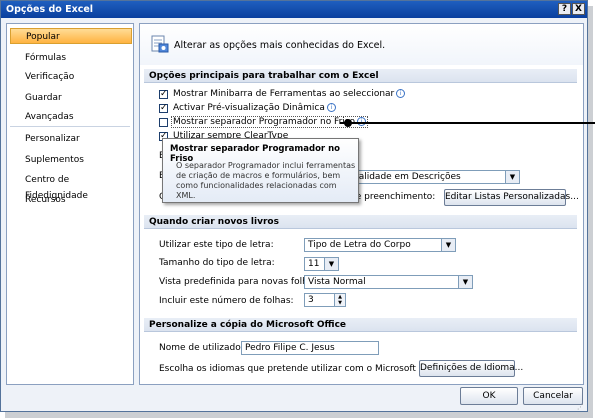 Image resolution: width=595 pixels, height=418 pixels. Describe the element at coordinates (70, 126) in the screenshot. I see `sidebar-divider` at that location.